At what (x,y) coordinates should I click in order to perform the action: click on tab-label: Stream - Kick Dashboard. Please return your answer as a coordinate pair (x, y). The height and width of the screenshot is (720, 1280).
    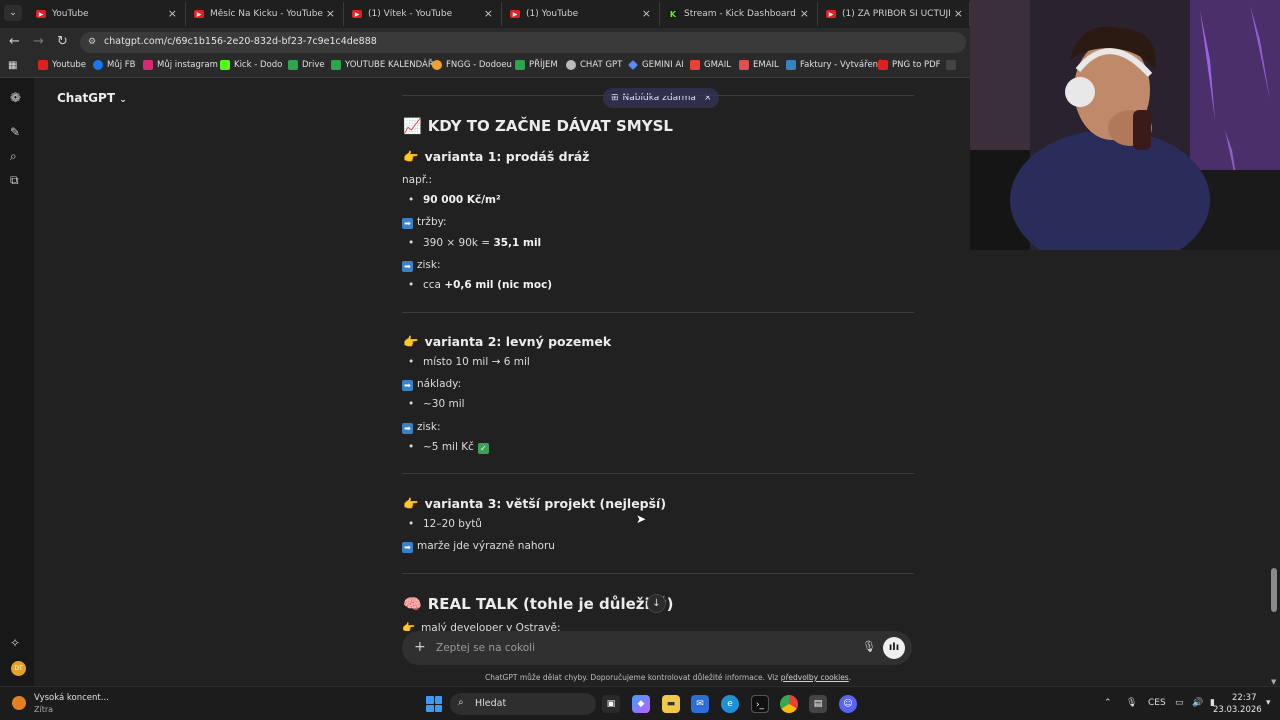
    Looking at the image, I should click on (740, 14).